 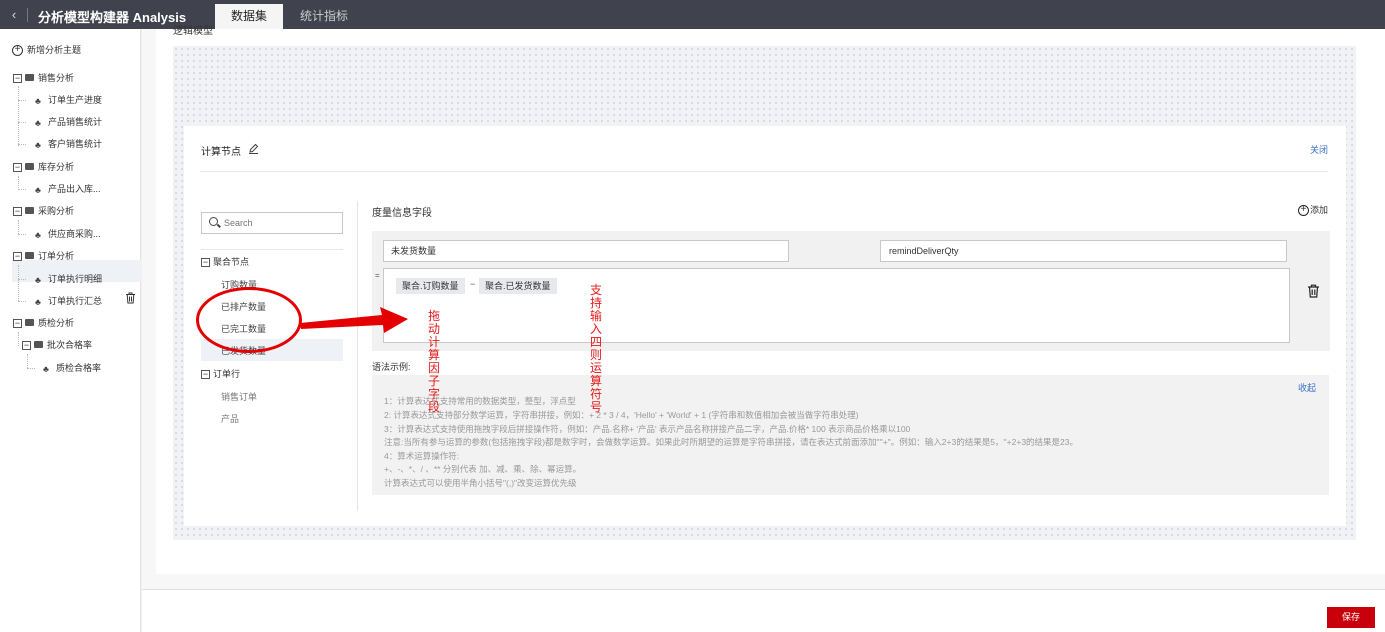 I want to click on equals-sign: =, so click(x=377, y=275).